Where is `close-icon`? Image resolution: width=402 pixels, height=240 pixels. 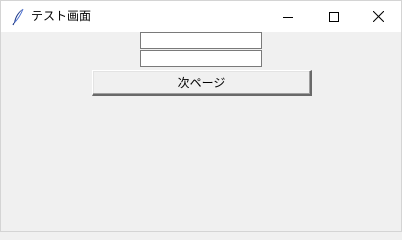
close-icon is located at coordinates (378, 16).